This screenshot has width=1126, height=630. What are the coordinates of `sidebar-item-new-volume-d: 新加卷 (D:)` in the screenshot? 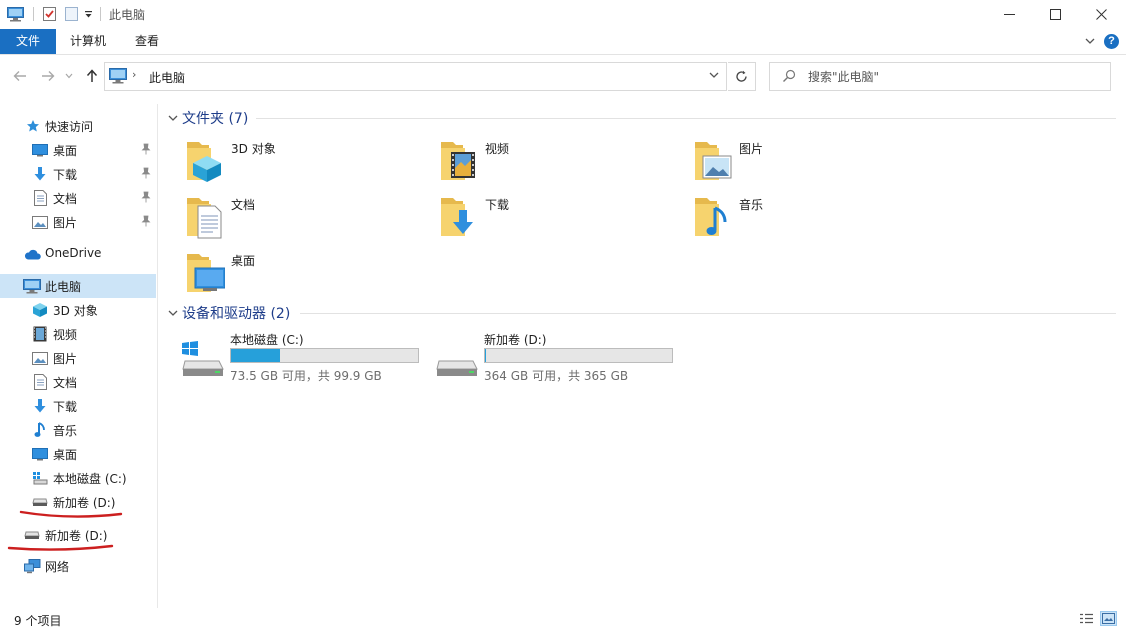 It's located at (78, 502).